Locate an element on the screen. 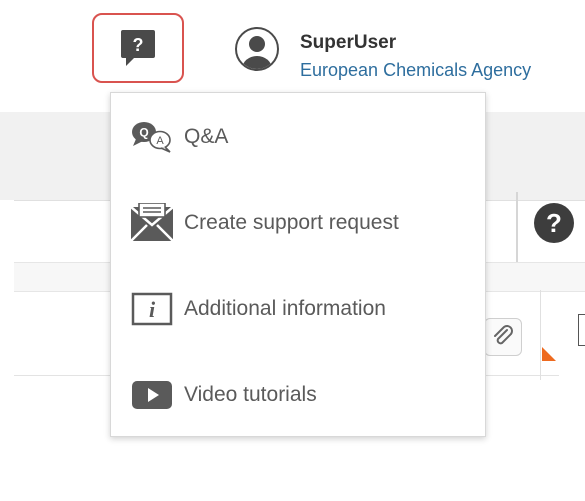 The height and width of the screenshot is (501, 585). info-icon: i is located at coordinates (152, 309).